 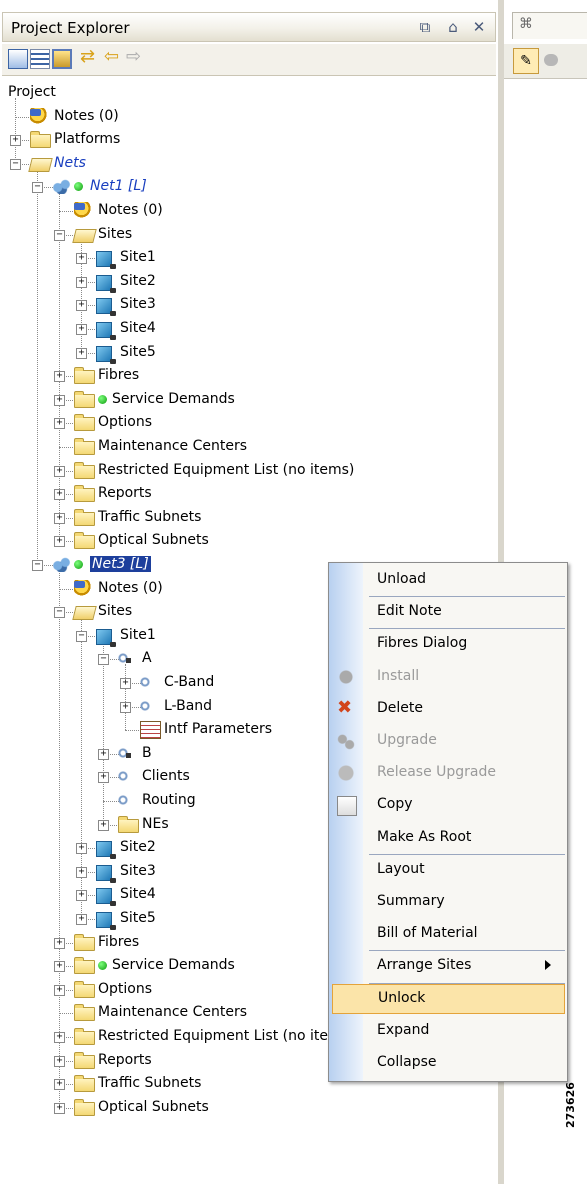 What do you see at coordinates (452, 741) in the screenshot?
I see `menu-item-upgrade: Upgrade` at bounding box center [452, 741].